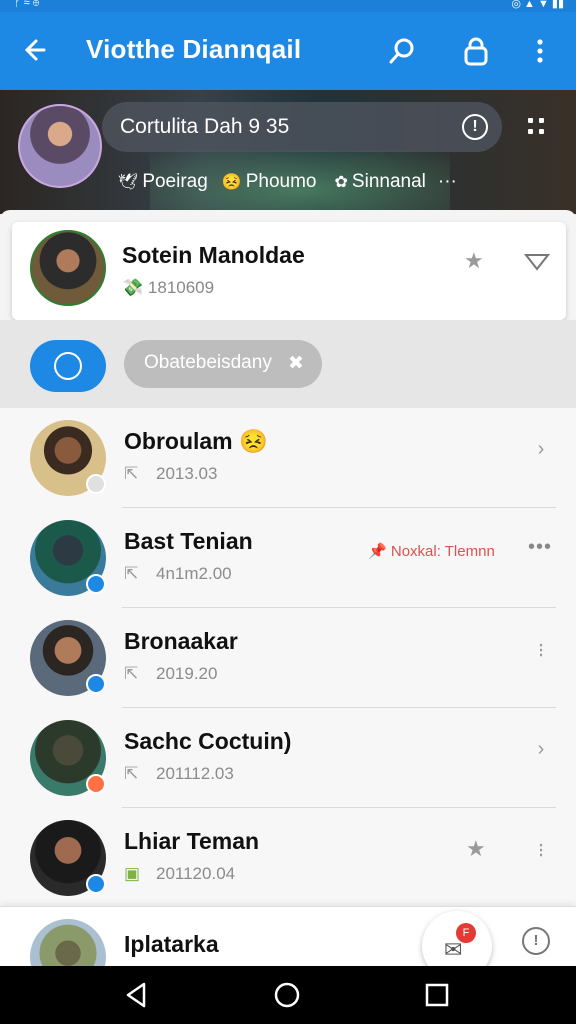  What do you see at coordinates (402, 51) in the screenshot?
I see `search-icon` at bounding box center [402, 51].